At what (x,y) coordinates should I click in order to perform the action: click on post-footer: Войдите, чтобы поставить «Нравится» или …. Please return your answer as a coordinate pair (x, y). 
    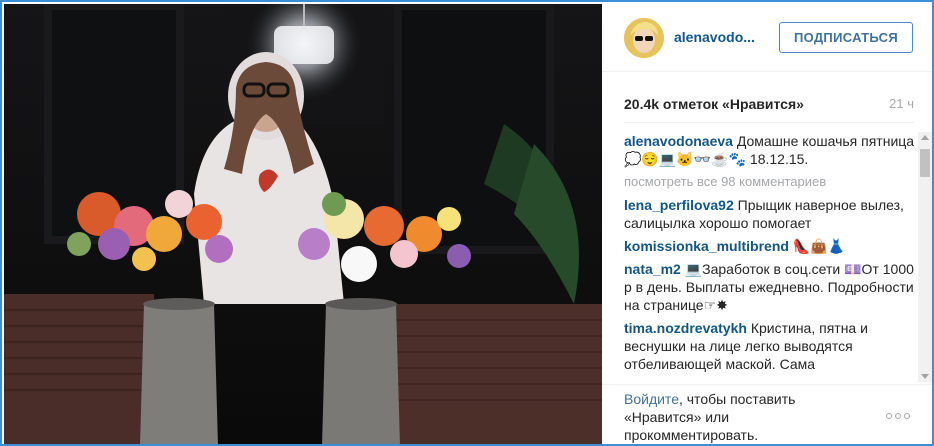
    Looking at the image, I should click on (767, 414).